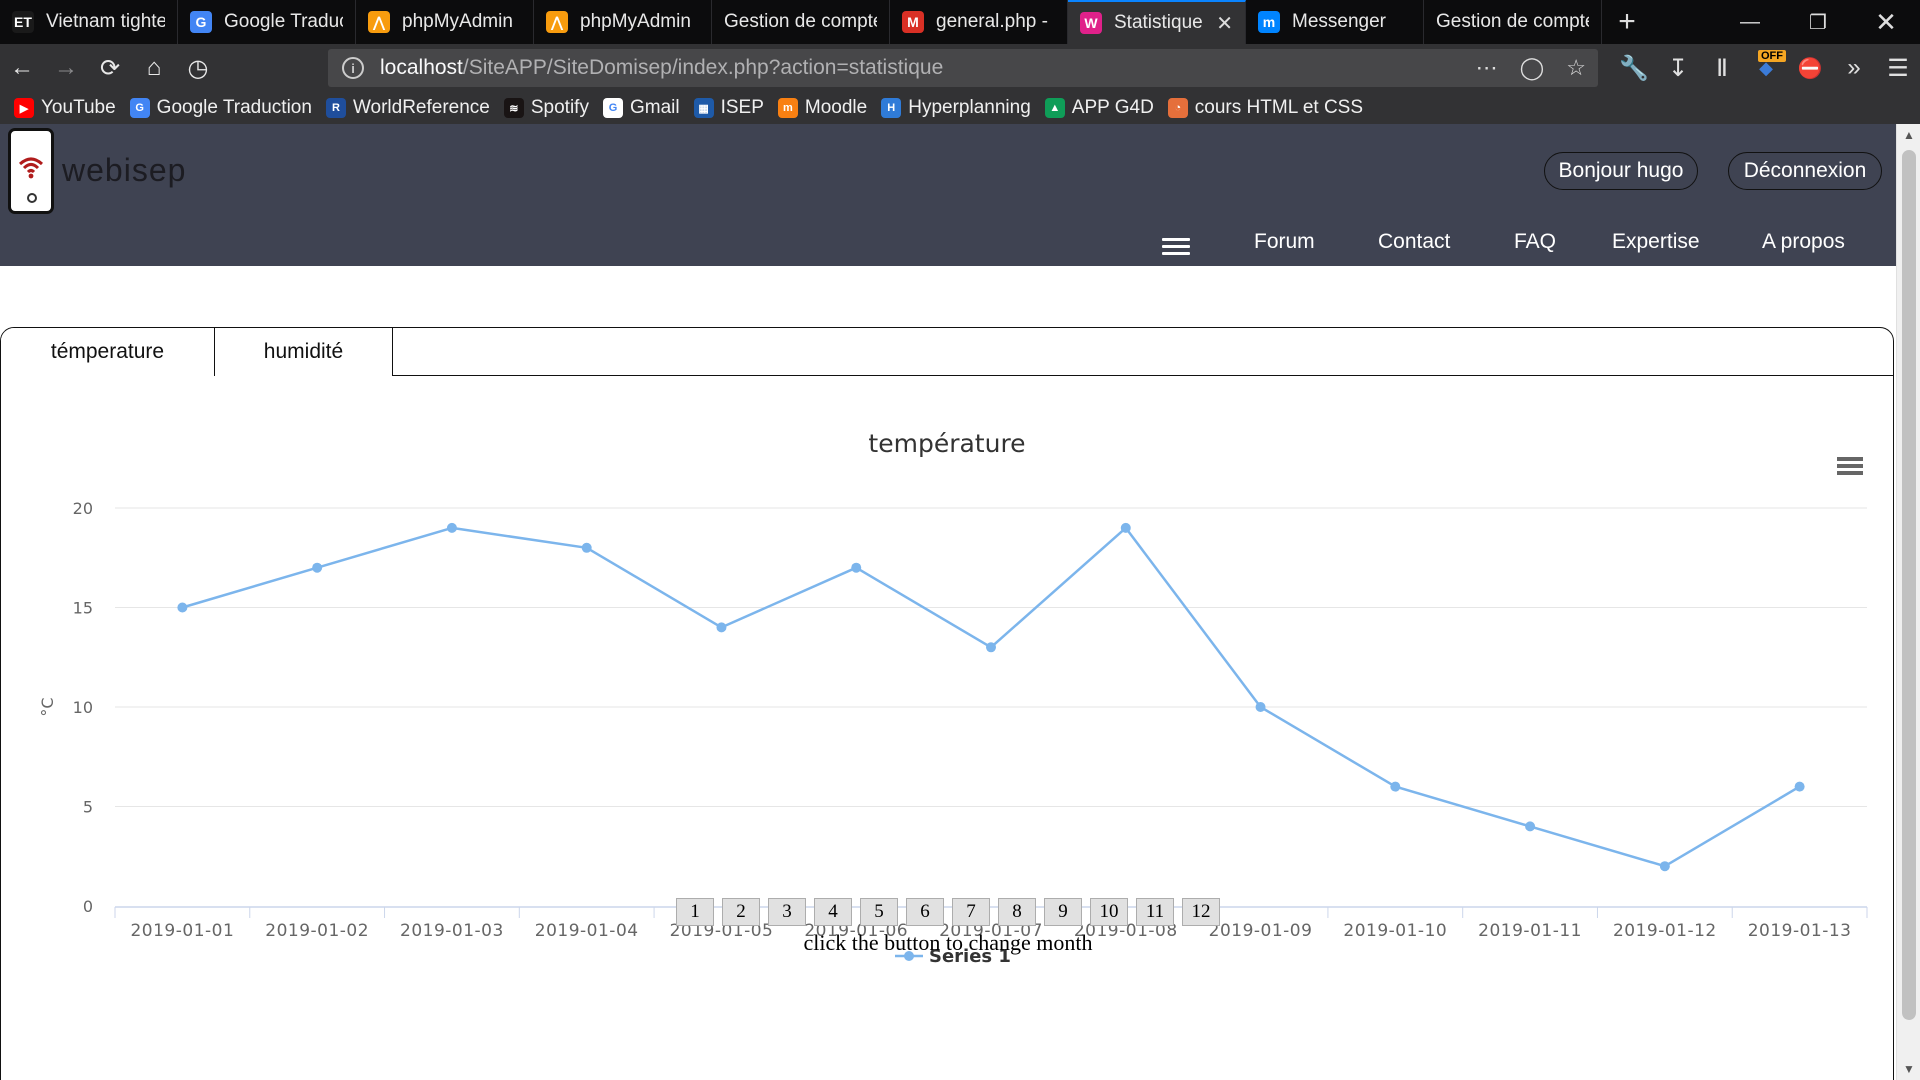 The width and height of the screenshot is (1920, 1080). I want to click on month-button: 4, so click(833, 912).